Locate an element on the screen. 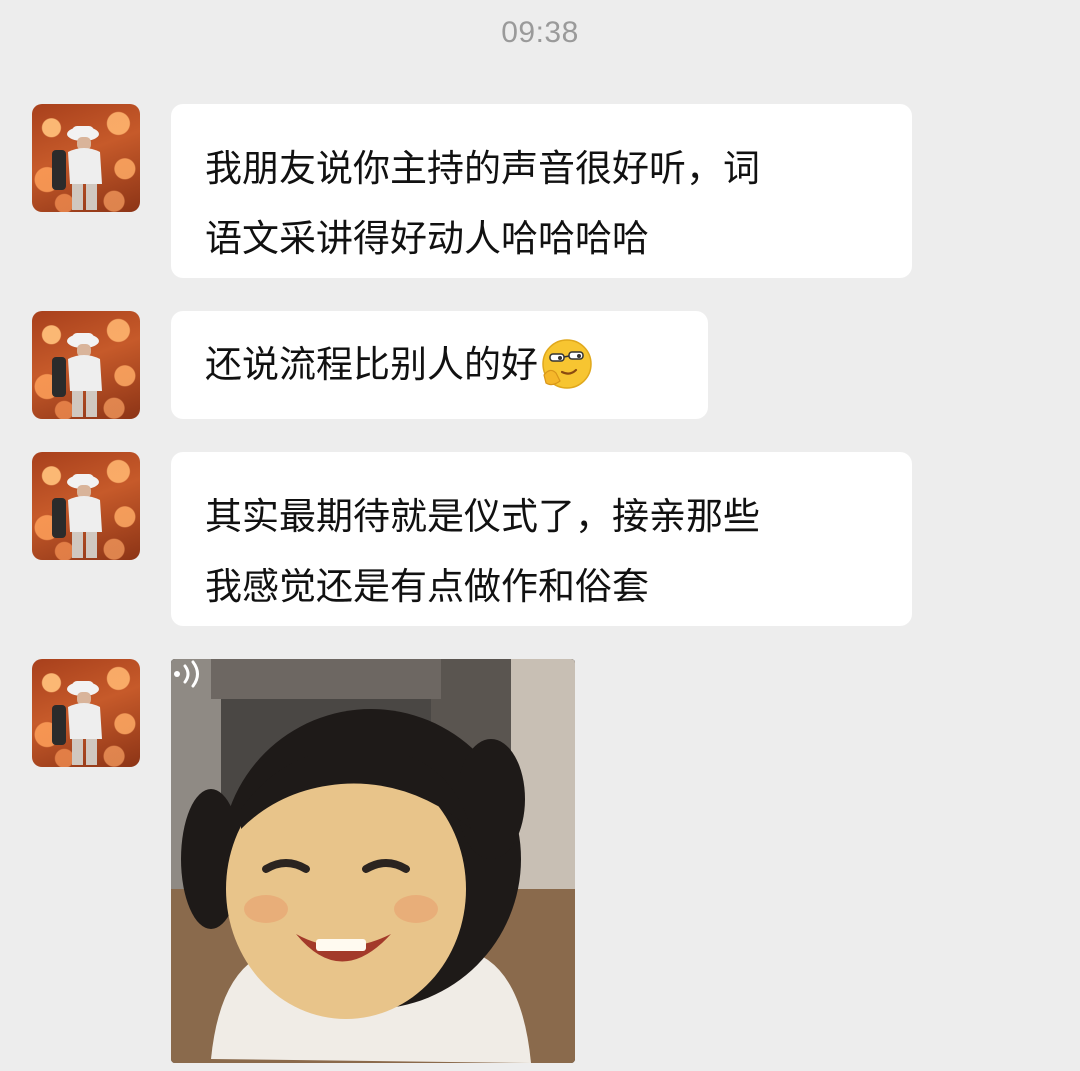  message-bubble: 还说流程比别人的好 is located at coordinates (439, 365).